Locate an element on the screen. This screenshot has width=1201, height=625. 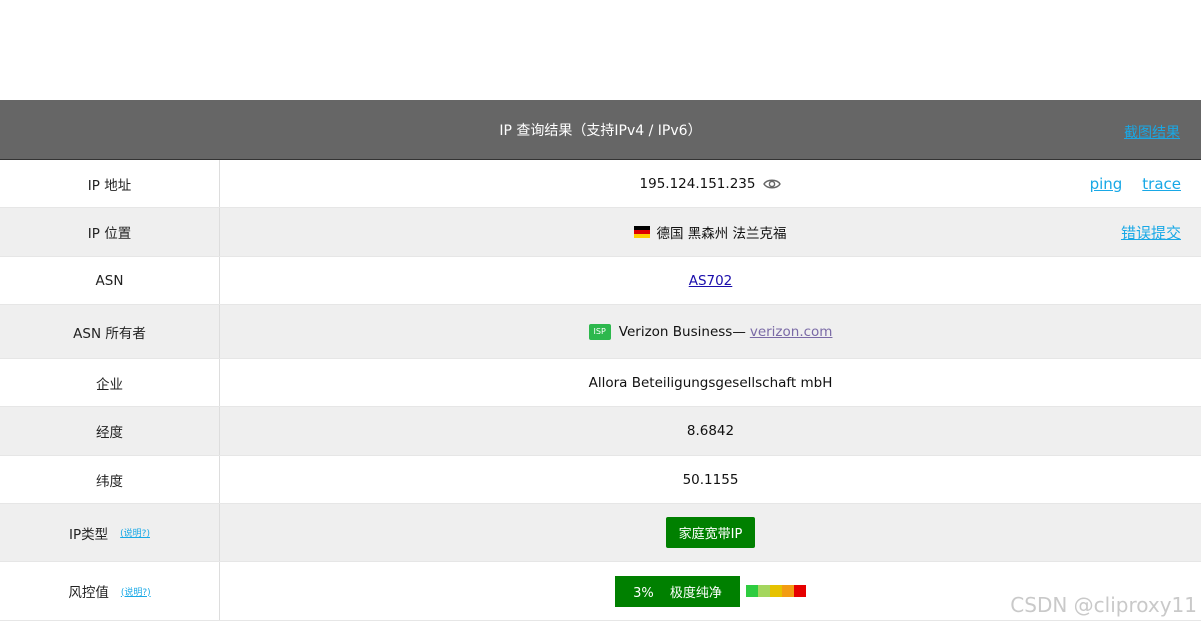
longitude-label: 经度 is located at coordinates (110, 431).